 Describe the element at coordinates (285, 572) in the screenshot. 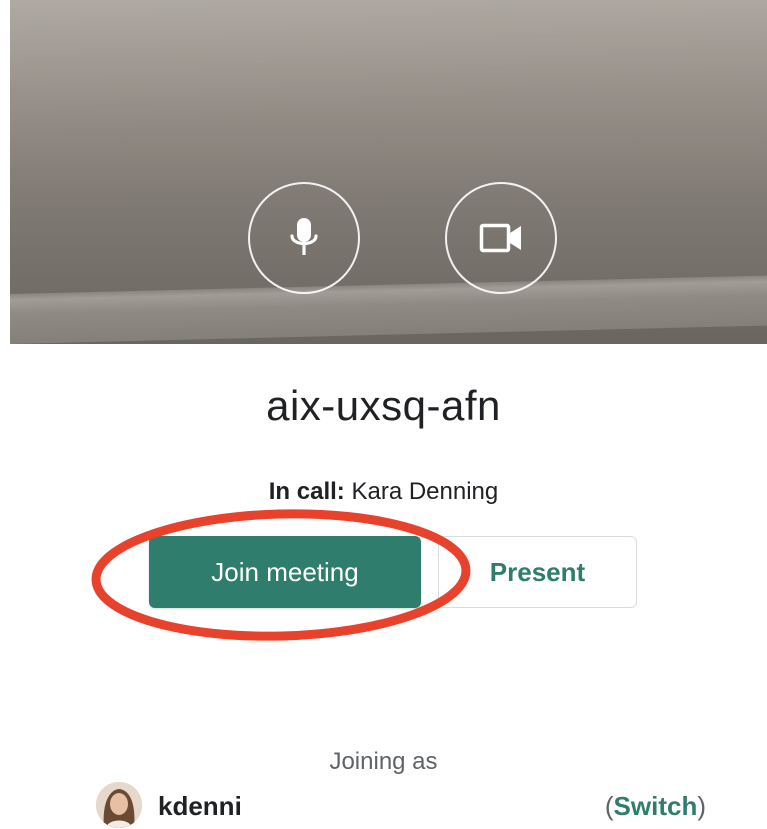

I see `join-meeting-button: Join meeting` at that location.